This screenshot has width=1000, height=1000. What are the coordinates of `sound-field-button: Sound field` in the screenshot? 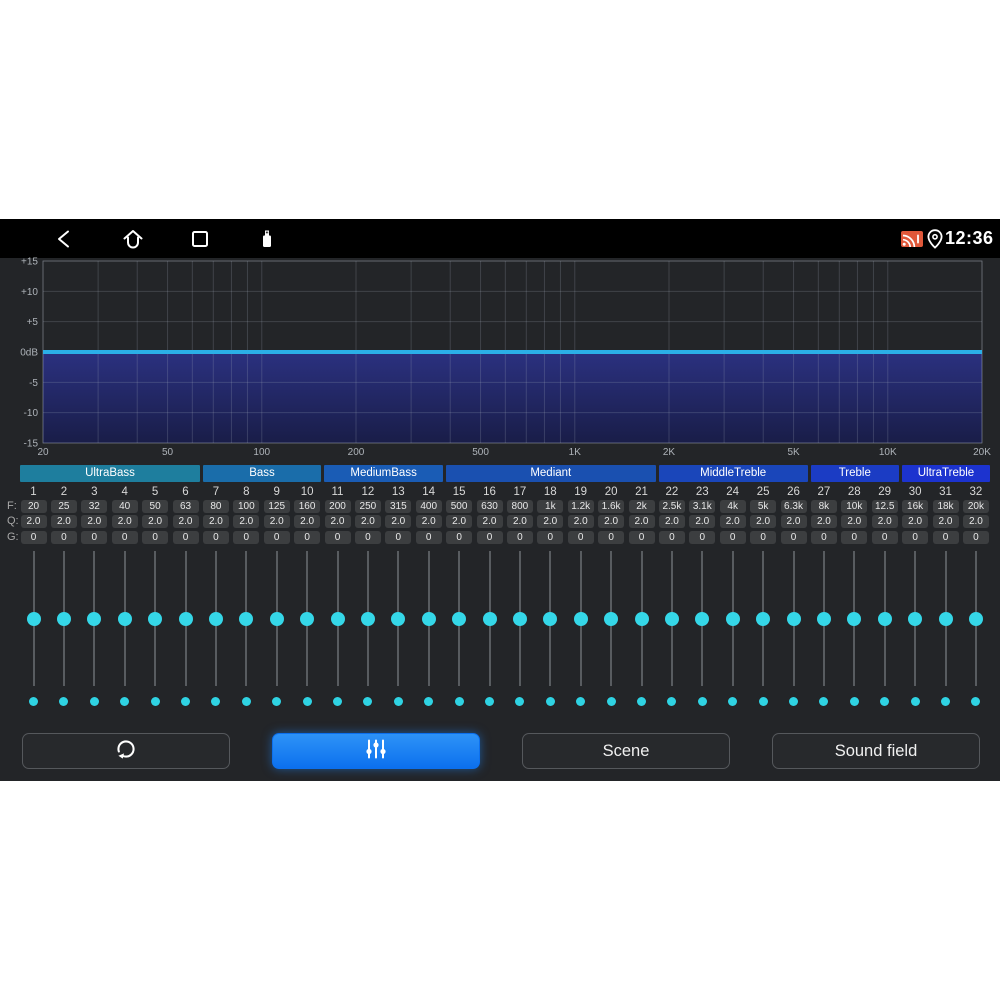 It's located at (876, 751).